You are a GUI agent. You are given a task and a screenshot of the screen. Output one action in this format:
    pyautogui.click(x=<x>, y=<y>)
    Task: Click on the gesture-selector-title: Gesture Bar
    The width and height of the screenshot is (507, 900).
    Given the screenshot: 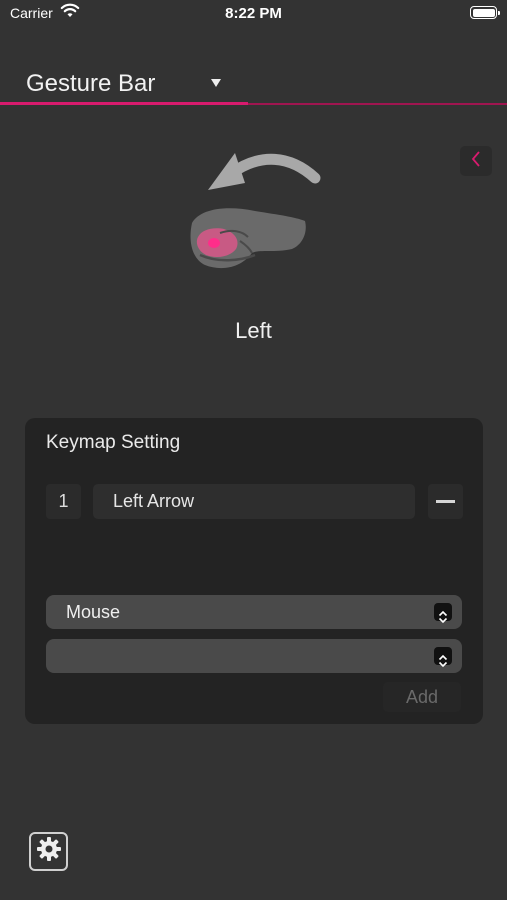 What is the action you would take?
    pyautogui.click(x=91, y=83)
    